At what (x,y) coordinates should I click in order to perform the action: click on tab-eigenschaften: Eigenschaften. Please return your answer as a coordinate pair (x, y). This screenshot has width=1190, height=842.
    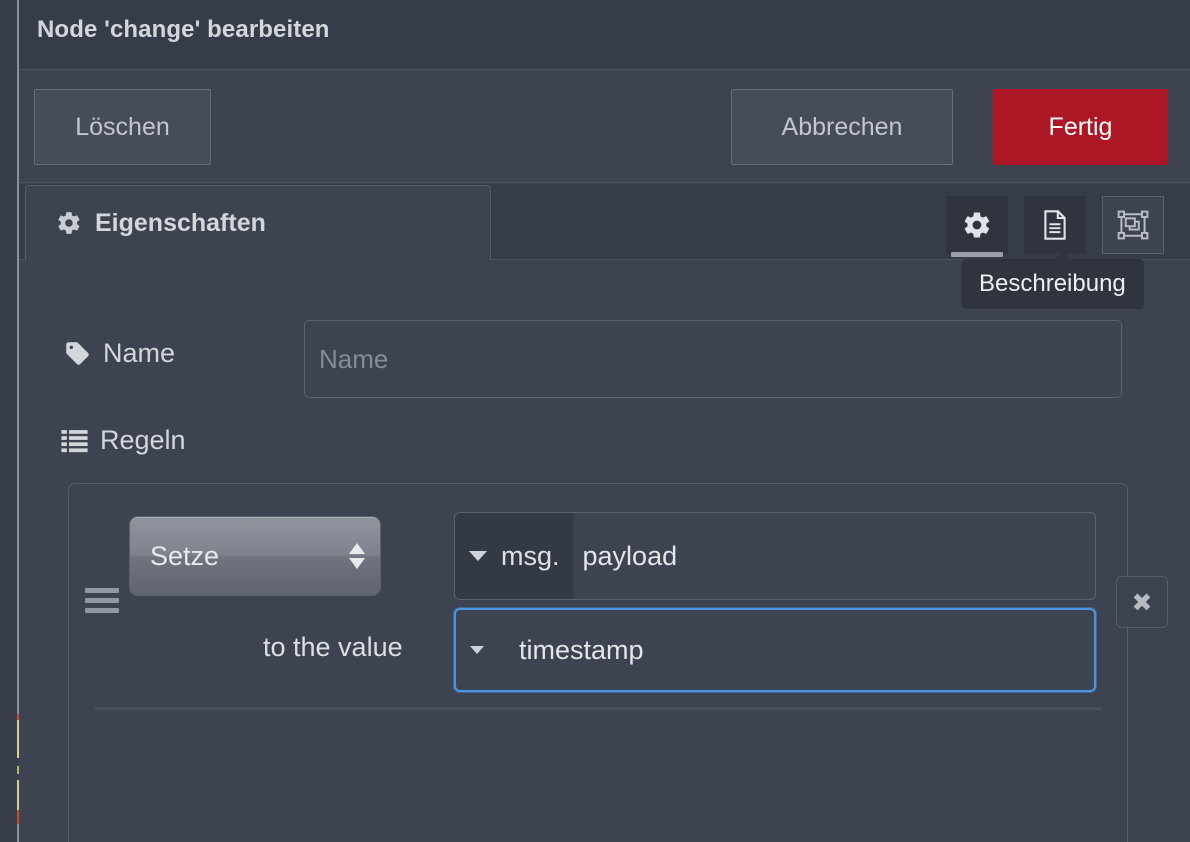
    Looking at the image, I should click on (258, 222).